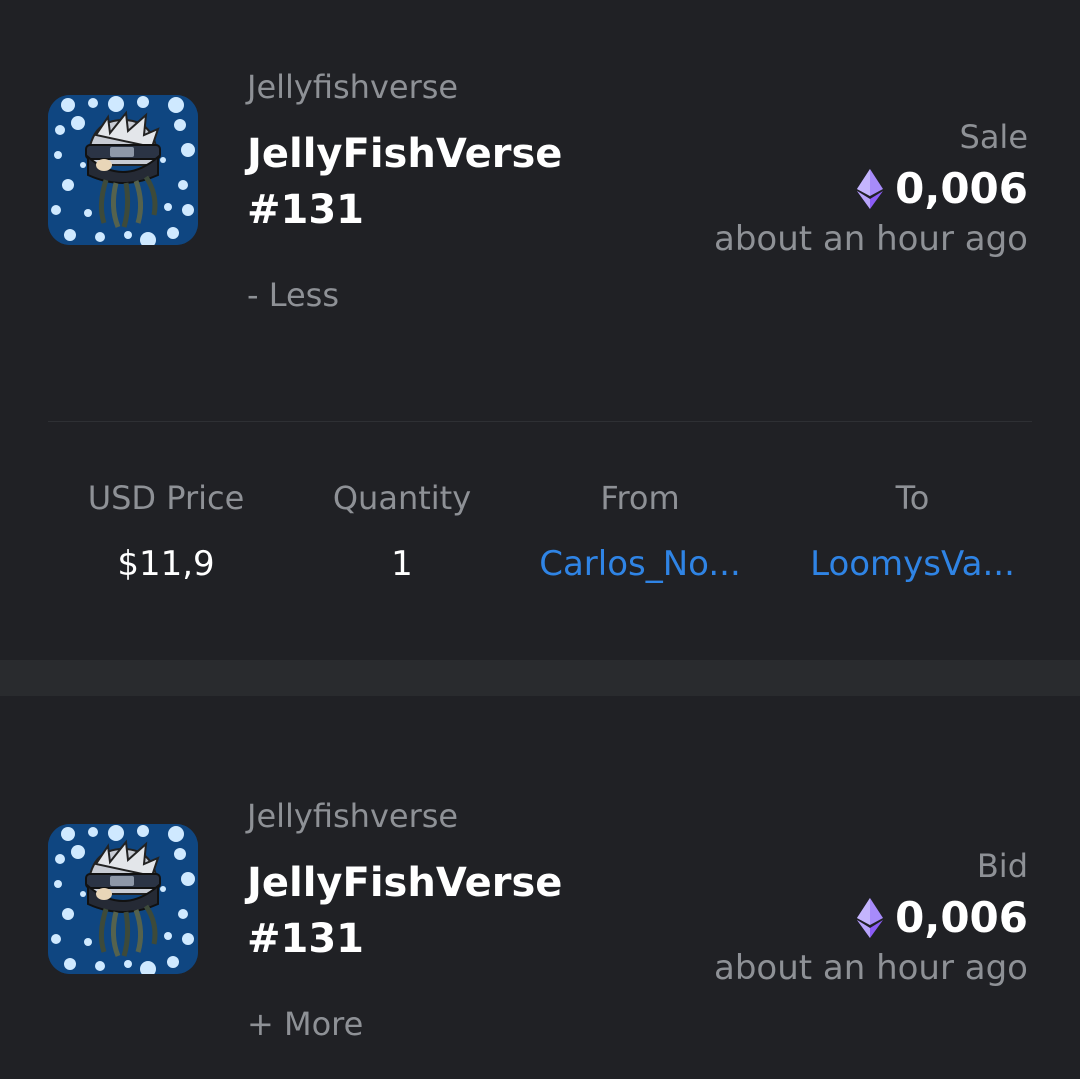 The width and height of the screenshot is (1080, 1079). I want to click on event-summary: Bid 0,006 about an hour ago, so click(871, 917).